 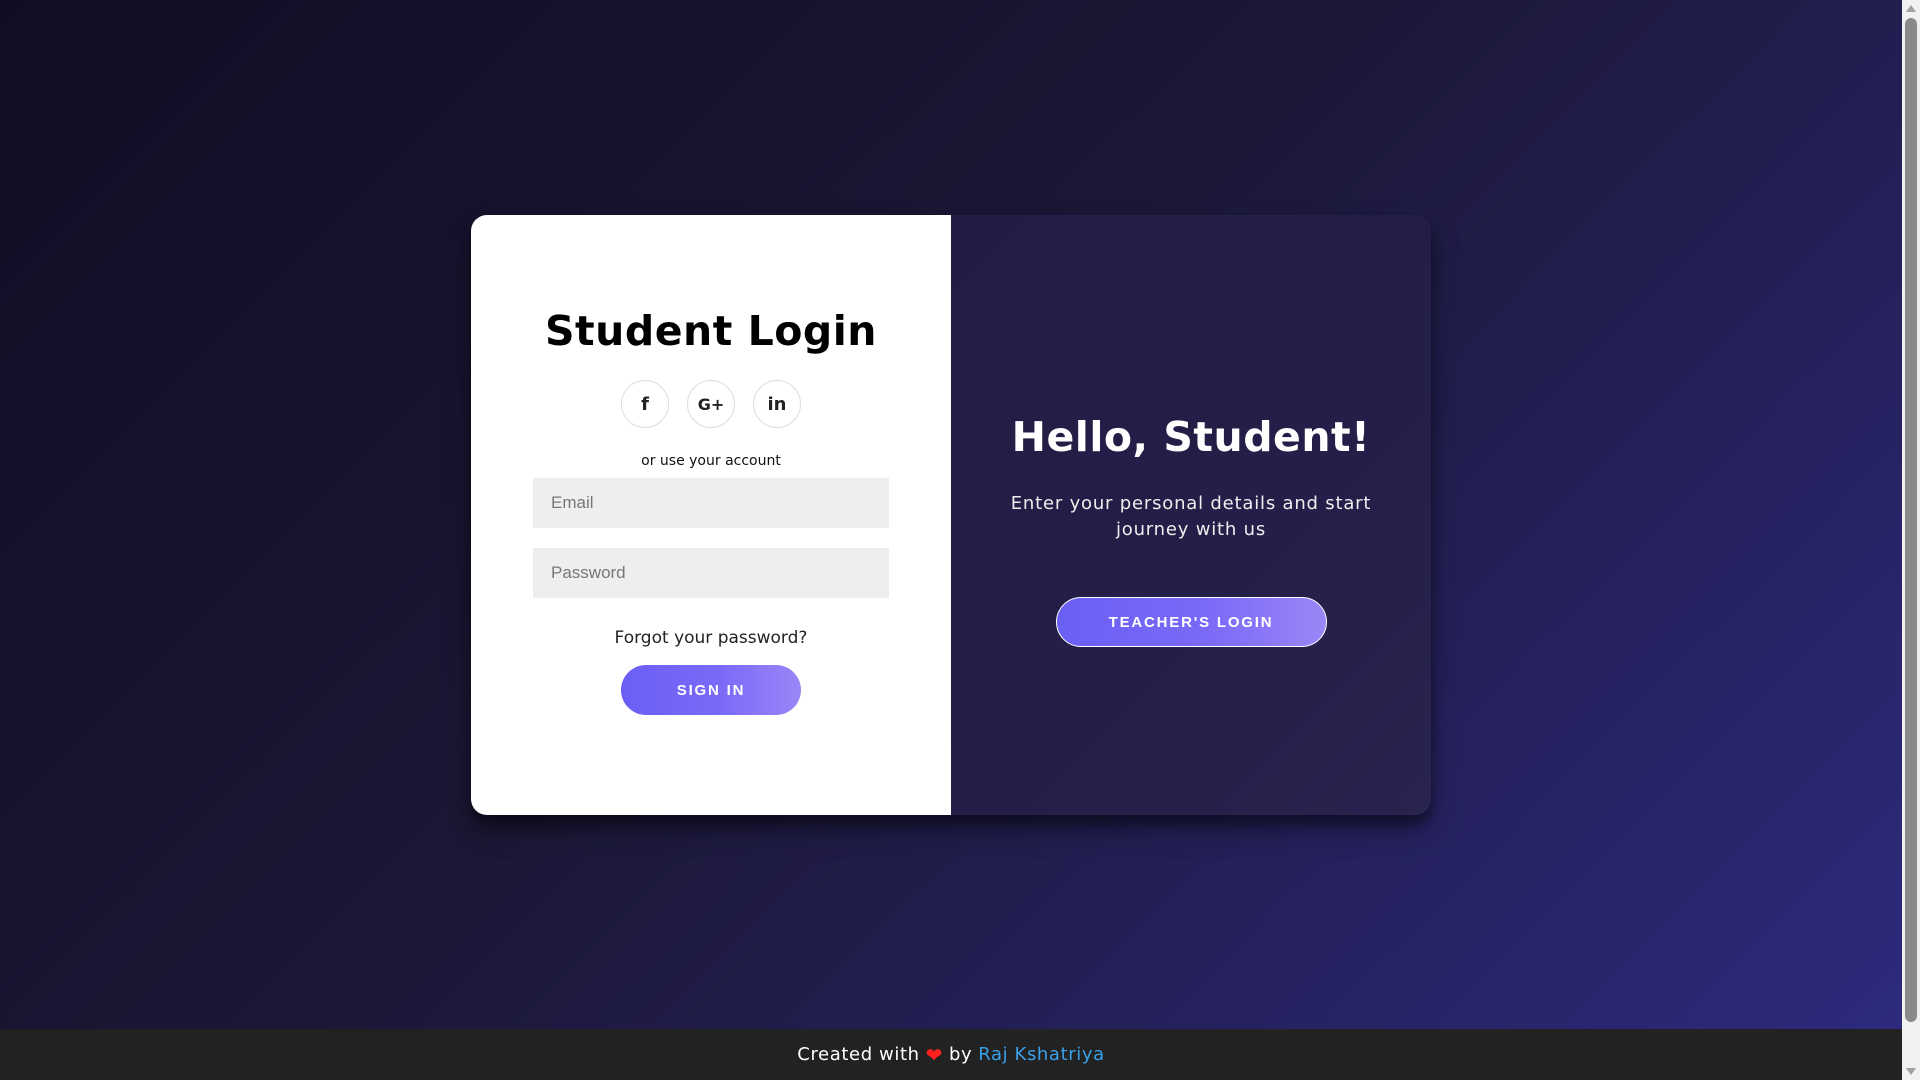 What do you see at coordinates (961, 1054) in the screenshot?
I see `footer-by-text: by` at bounding box center [961, 1054].